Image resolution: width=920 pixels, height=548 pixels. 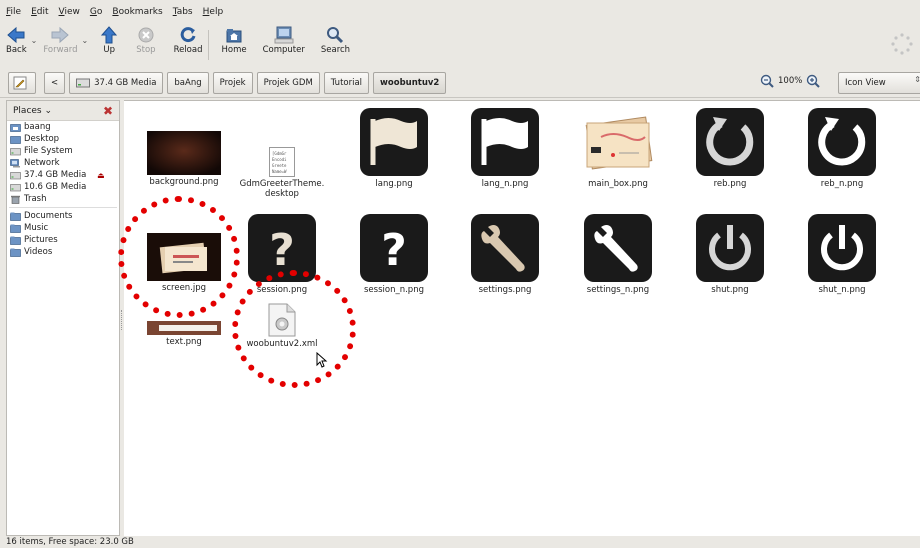 What do you see at coordinates (63, 199) in the screenshot?
I see `sidebar-item-trash: Trash` at bounding box center [63, 199].